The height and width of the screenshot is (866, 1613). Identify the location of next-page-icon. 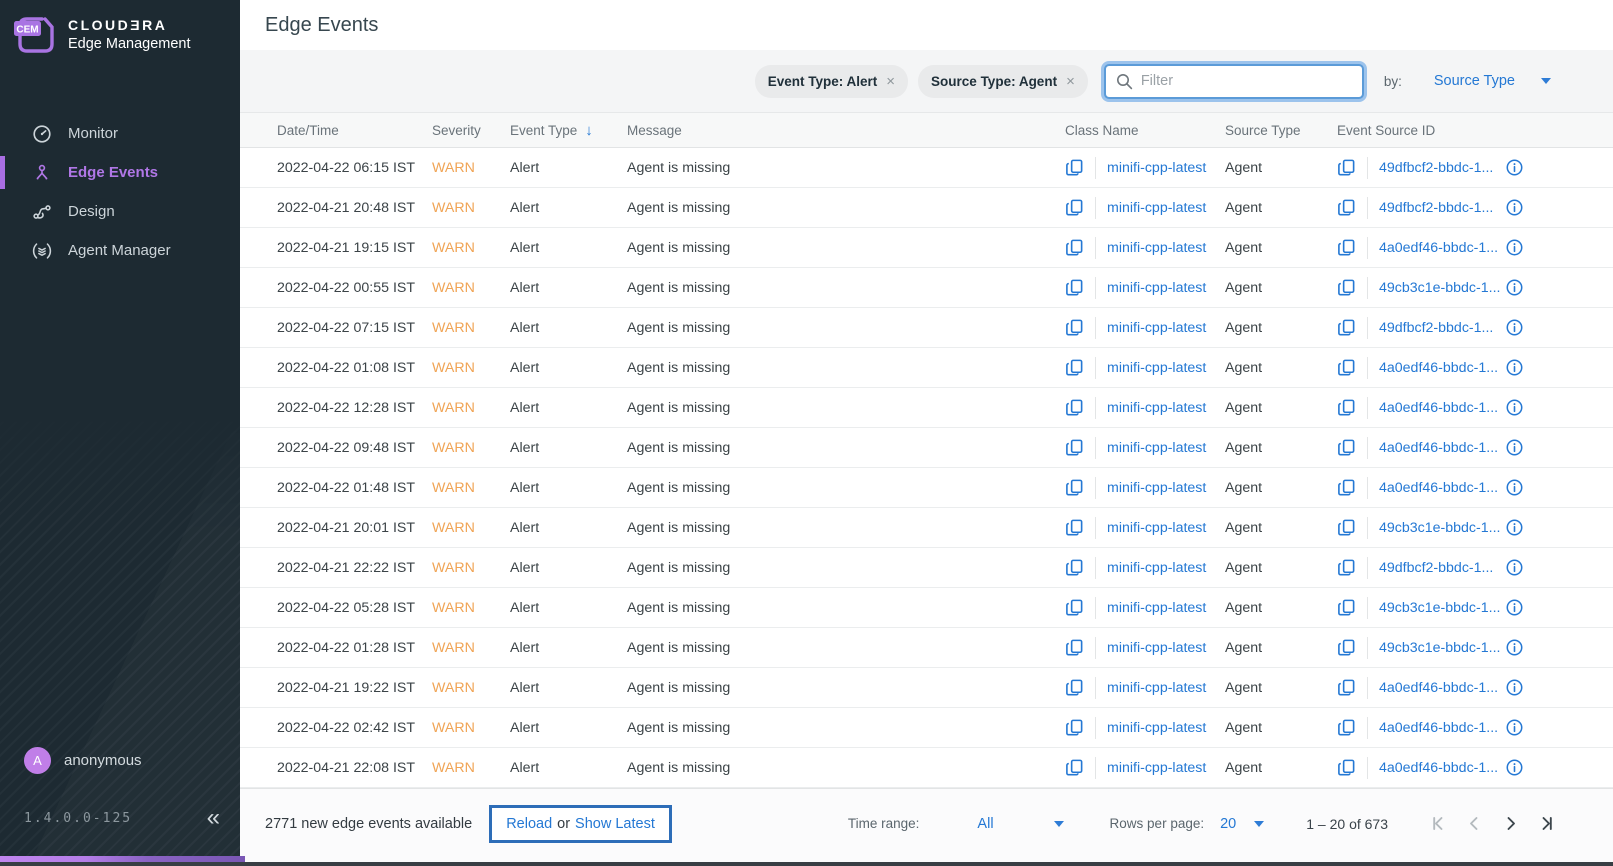
(1510, 823).